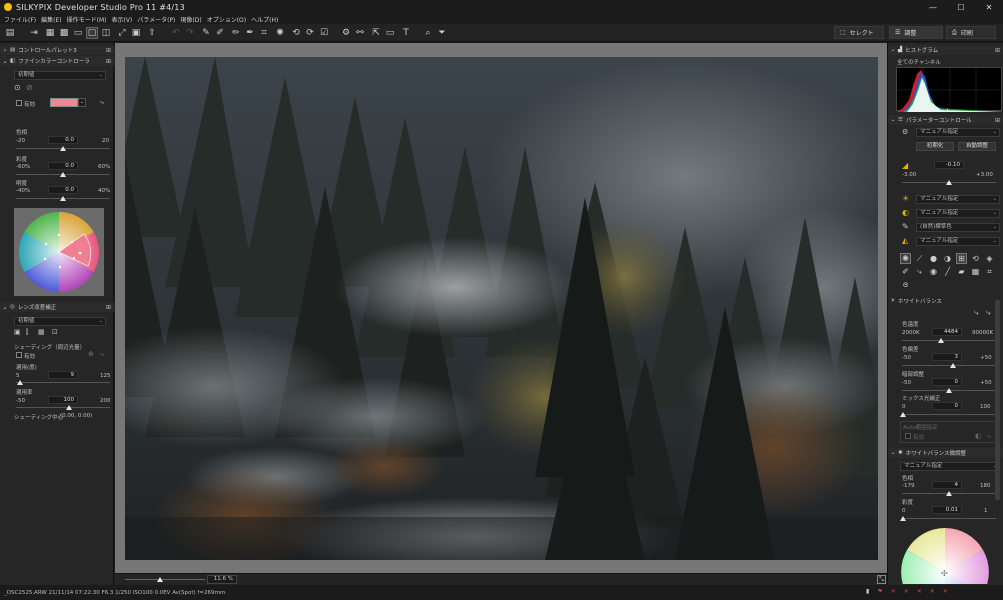  I want to click on lens-preset-select: 初期値 ⌄, so click(60, 321).